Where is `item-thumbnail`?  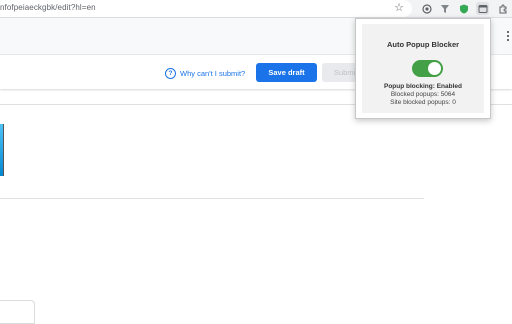
item-thumbnail is located at coordinates (2, 150).